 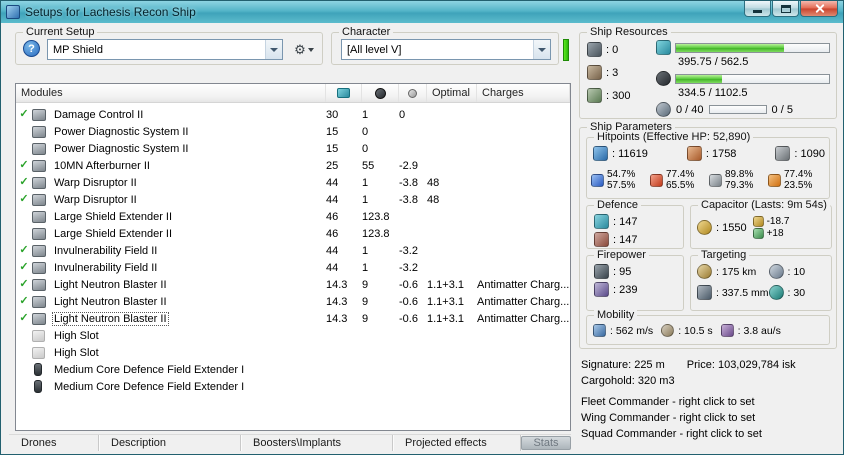 I want to click on fleet-commander-row: Fleet Commander - right click to set, so click(x=710, y=402).